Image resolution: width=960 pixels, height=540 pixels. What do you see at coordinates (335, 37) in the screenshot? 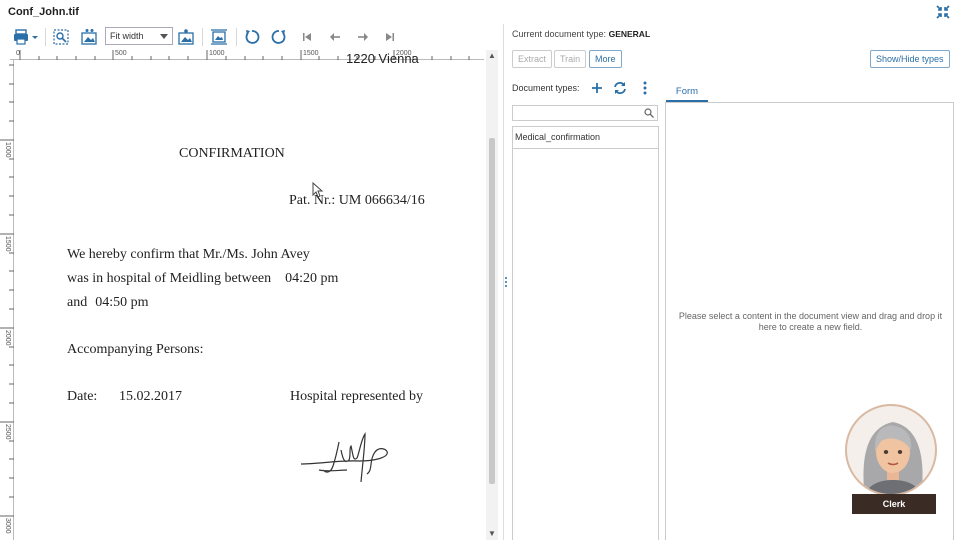
I see `previous-page-icon` at bounding box center [335, 37].